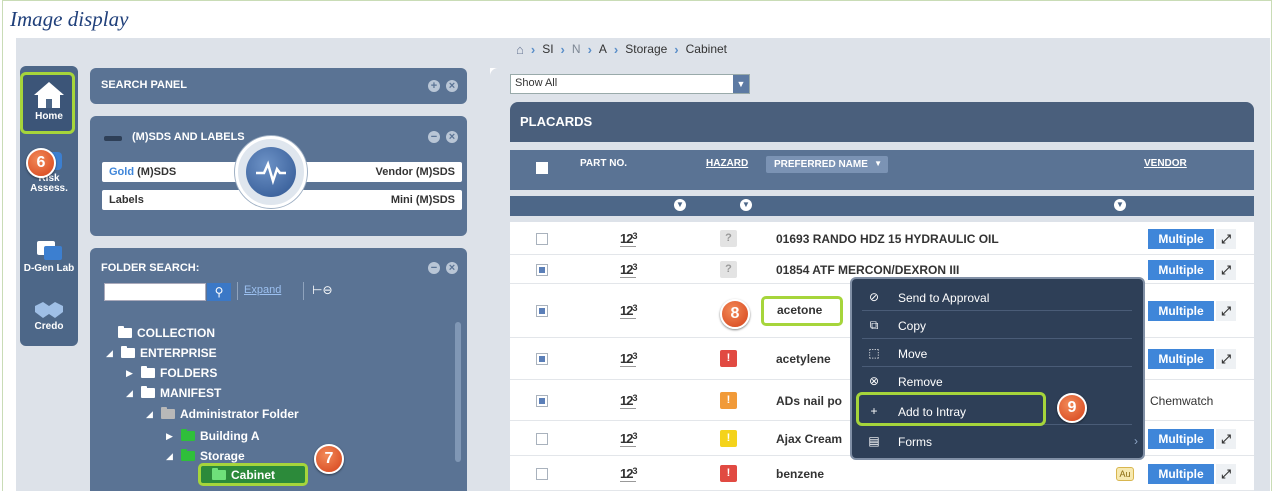  Describe the element at coordinates (809, 401) in the screenshot. I see `preferred-name-cell: ADs nail po` at that location.